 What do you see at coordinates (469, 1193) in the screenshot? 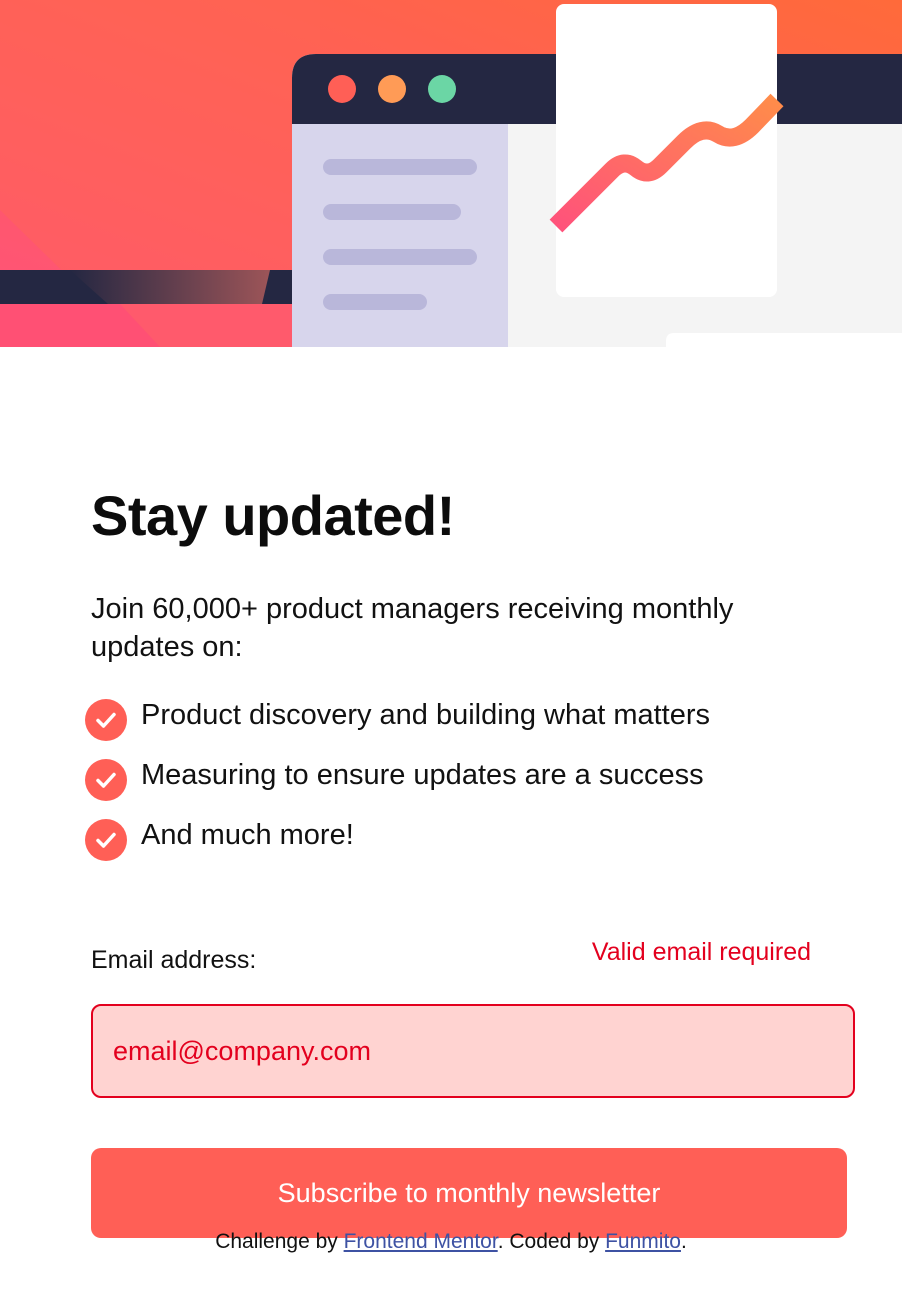
I see `subscribe-button: Subscribe to monthly newsletter` at bounding box center [469, 1193].